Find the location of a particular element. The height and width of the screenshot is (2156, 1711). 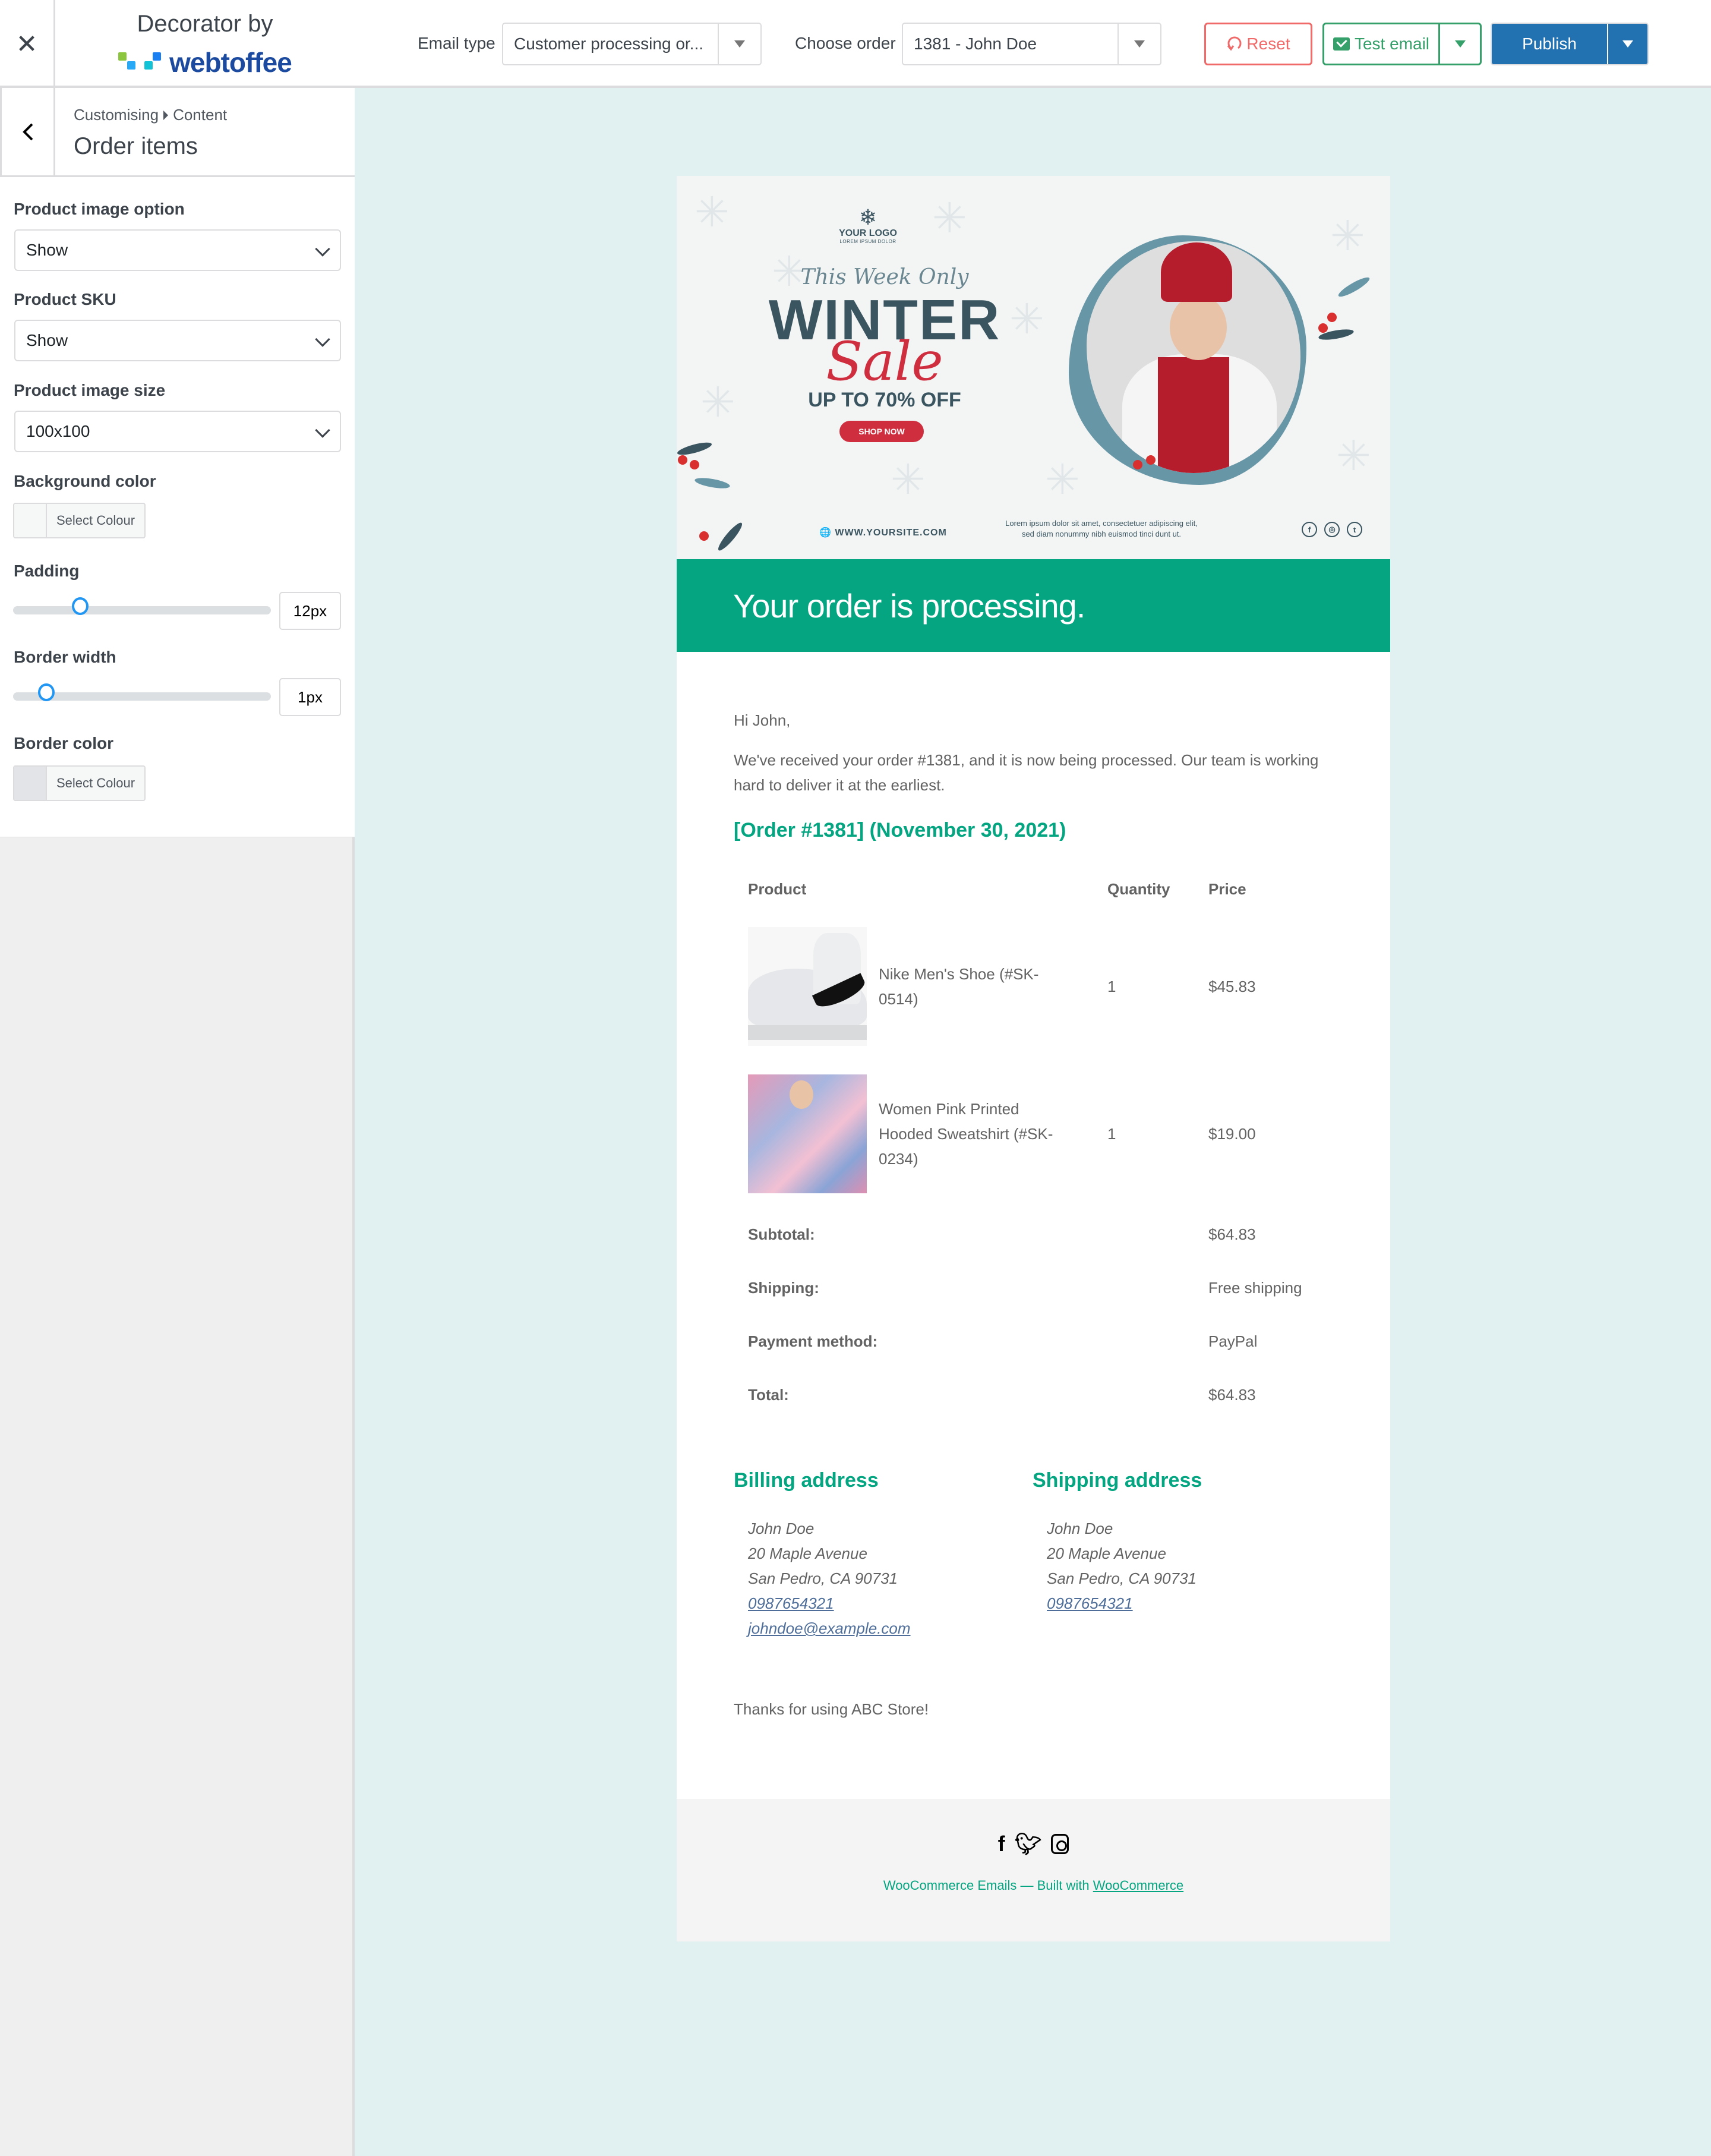

banner-logo: ❄ YOUR LOGO LOREM IPSUM DOLOR is located at coordinates (868, 226).